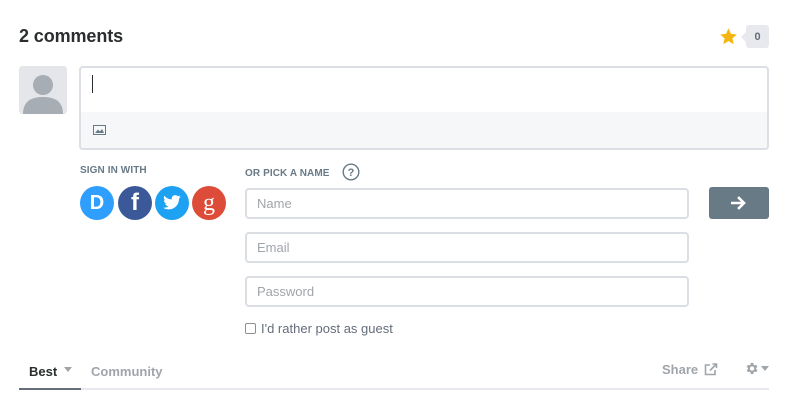  I want to click on tab-community: Community, so click(127, 371).